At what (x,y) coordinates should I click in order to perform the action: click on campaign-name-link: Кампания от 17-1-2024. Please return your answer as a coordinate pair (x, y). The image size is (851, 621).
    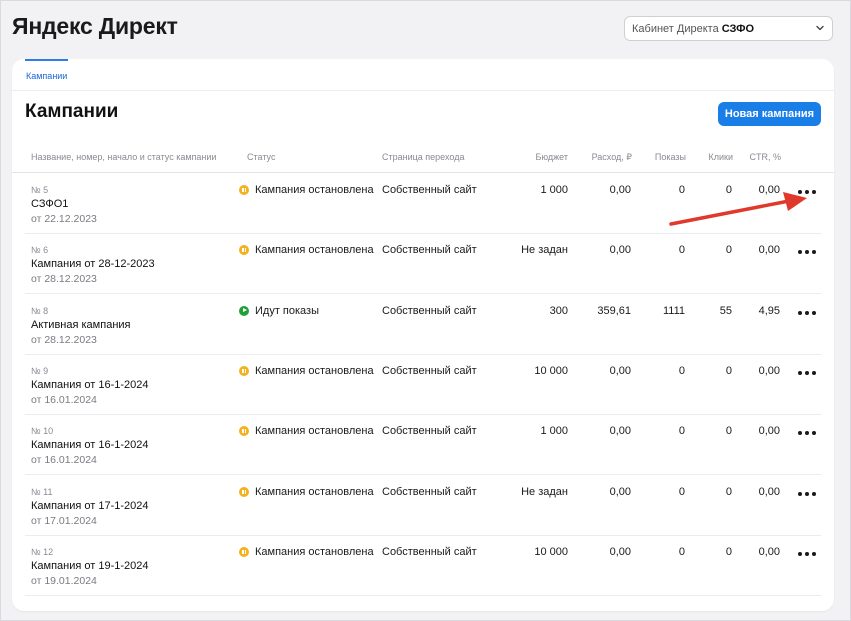
    Looking at the image, I should click on (90, 506).